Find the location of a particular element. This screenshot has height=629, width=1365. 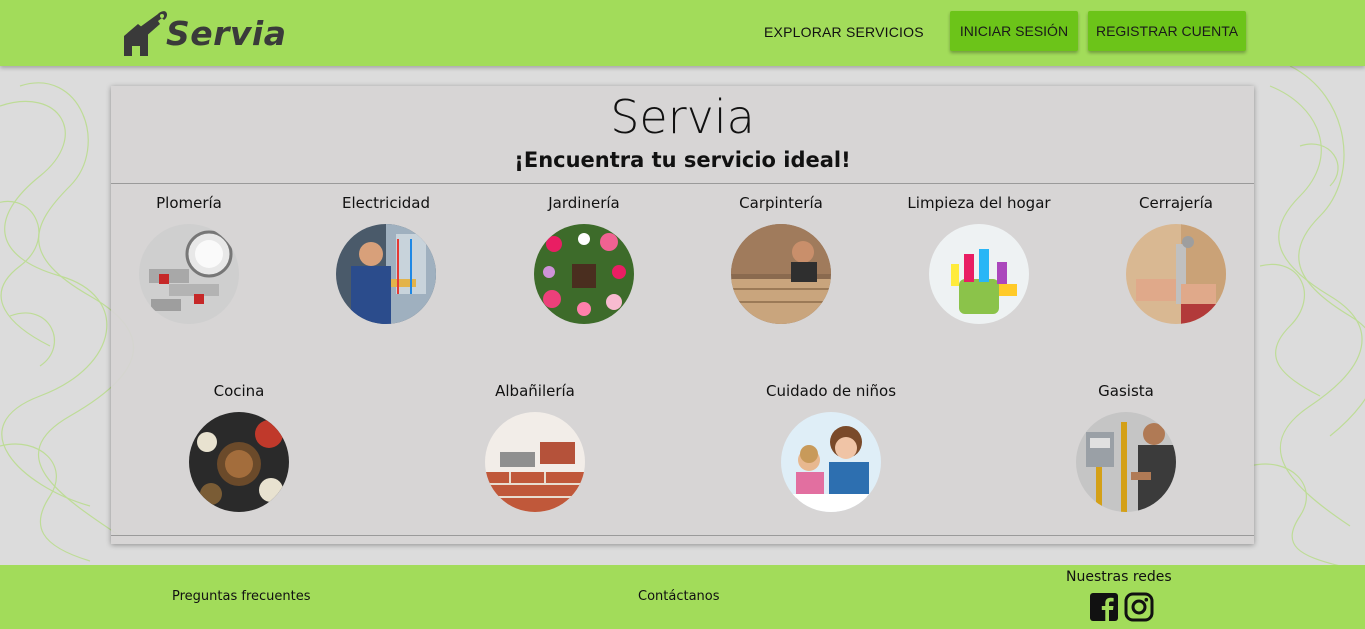

service-locksmith: Cerrajería is located at coordinates (1176, 259).